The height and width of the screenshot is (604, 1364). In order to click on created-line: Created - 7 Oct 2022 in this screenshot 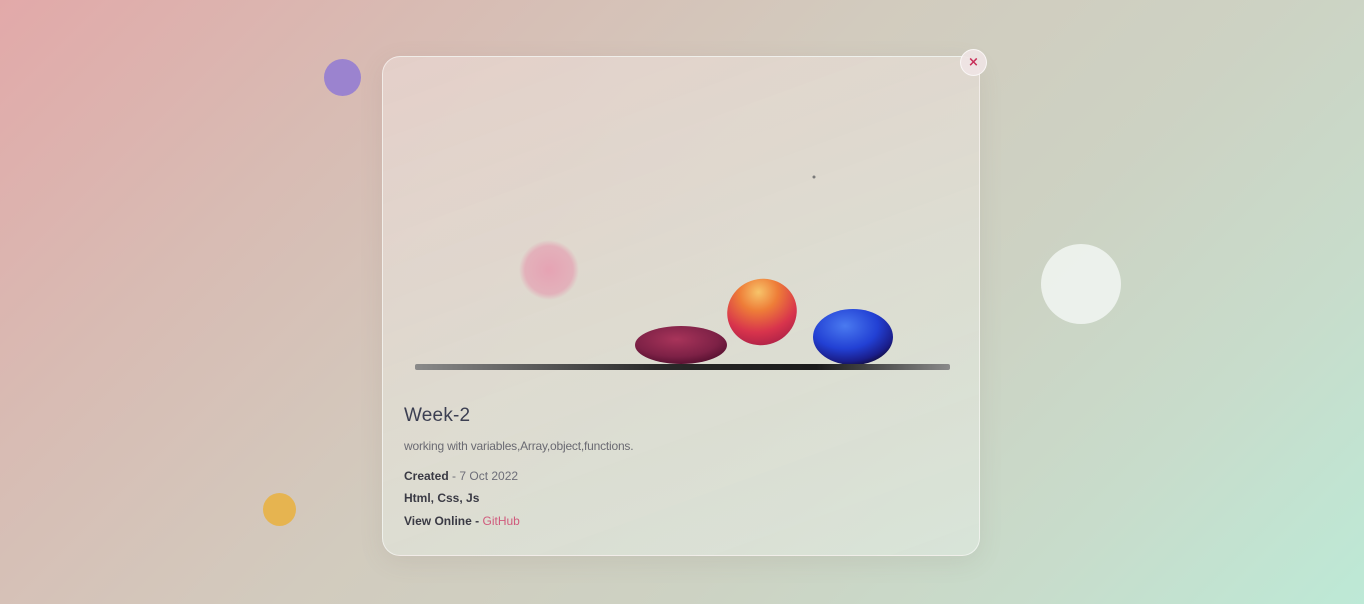, I will do `click(461, 476)`.